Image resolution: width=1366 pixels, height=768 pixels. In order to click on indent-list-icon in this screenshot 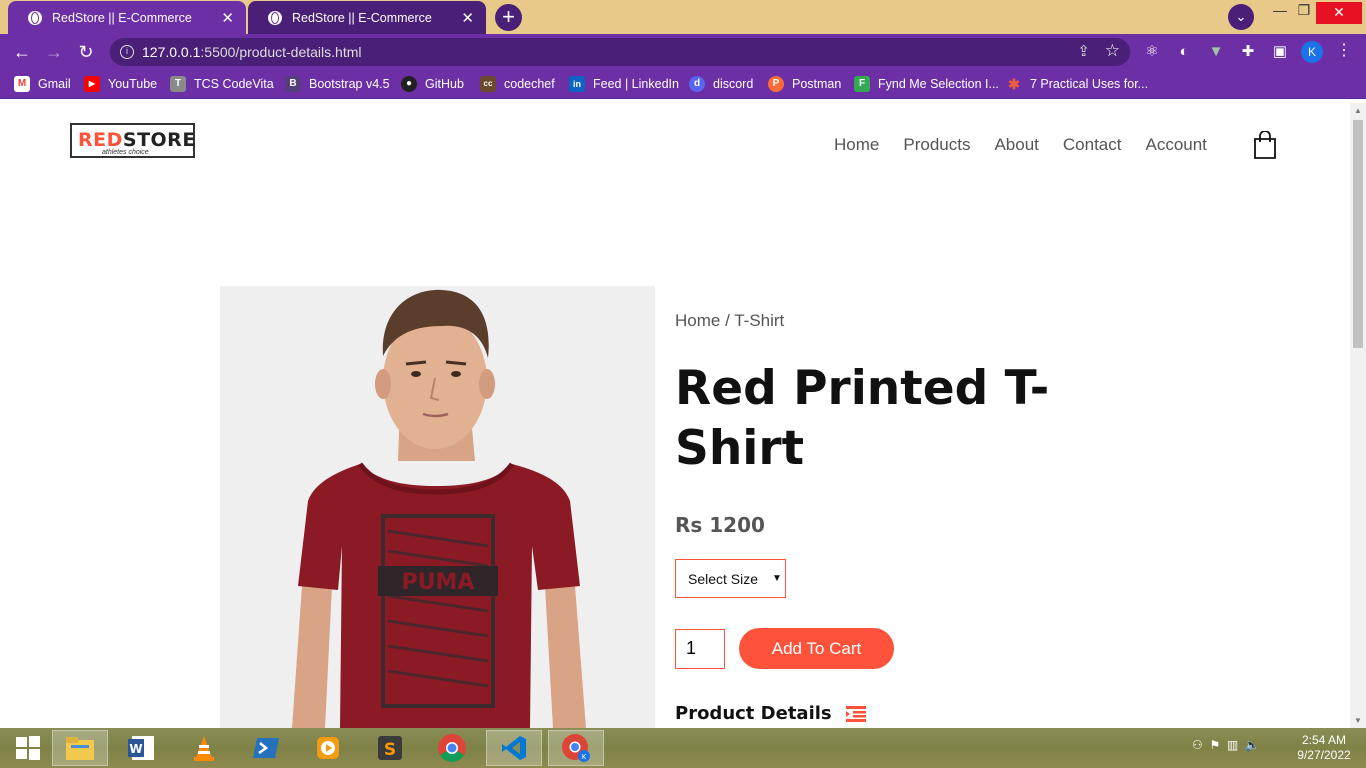, I will do `click(855, 713)`.